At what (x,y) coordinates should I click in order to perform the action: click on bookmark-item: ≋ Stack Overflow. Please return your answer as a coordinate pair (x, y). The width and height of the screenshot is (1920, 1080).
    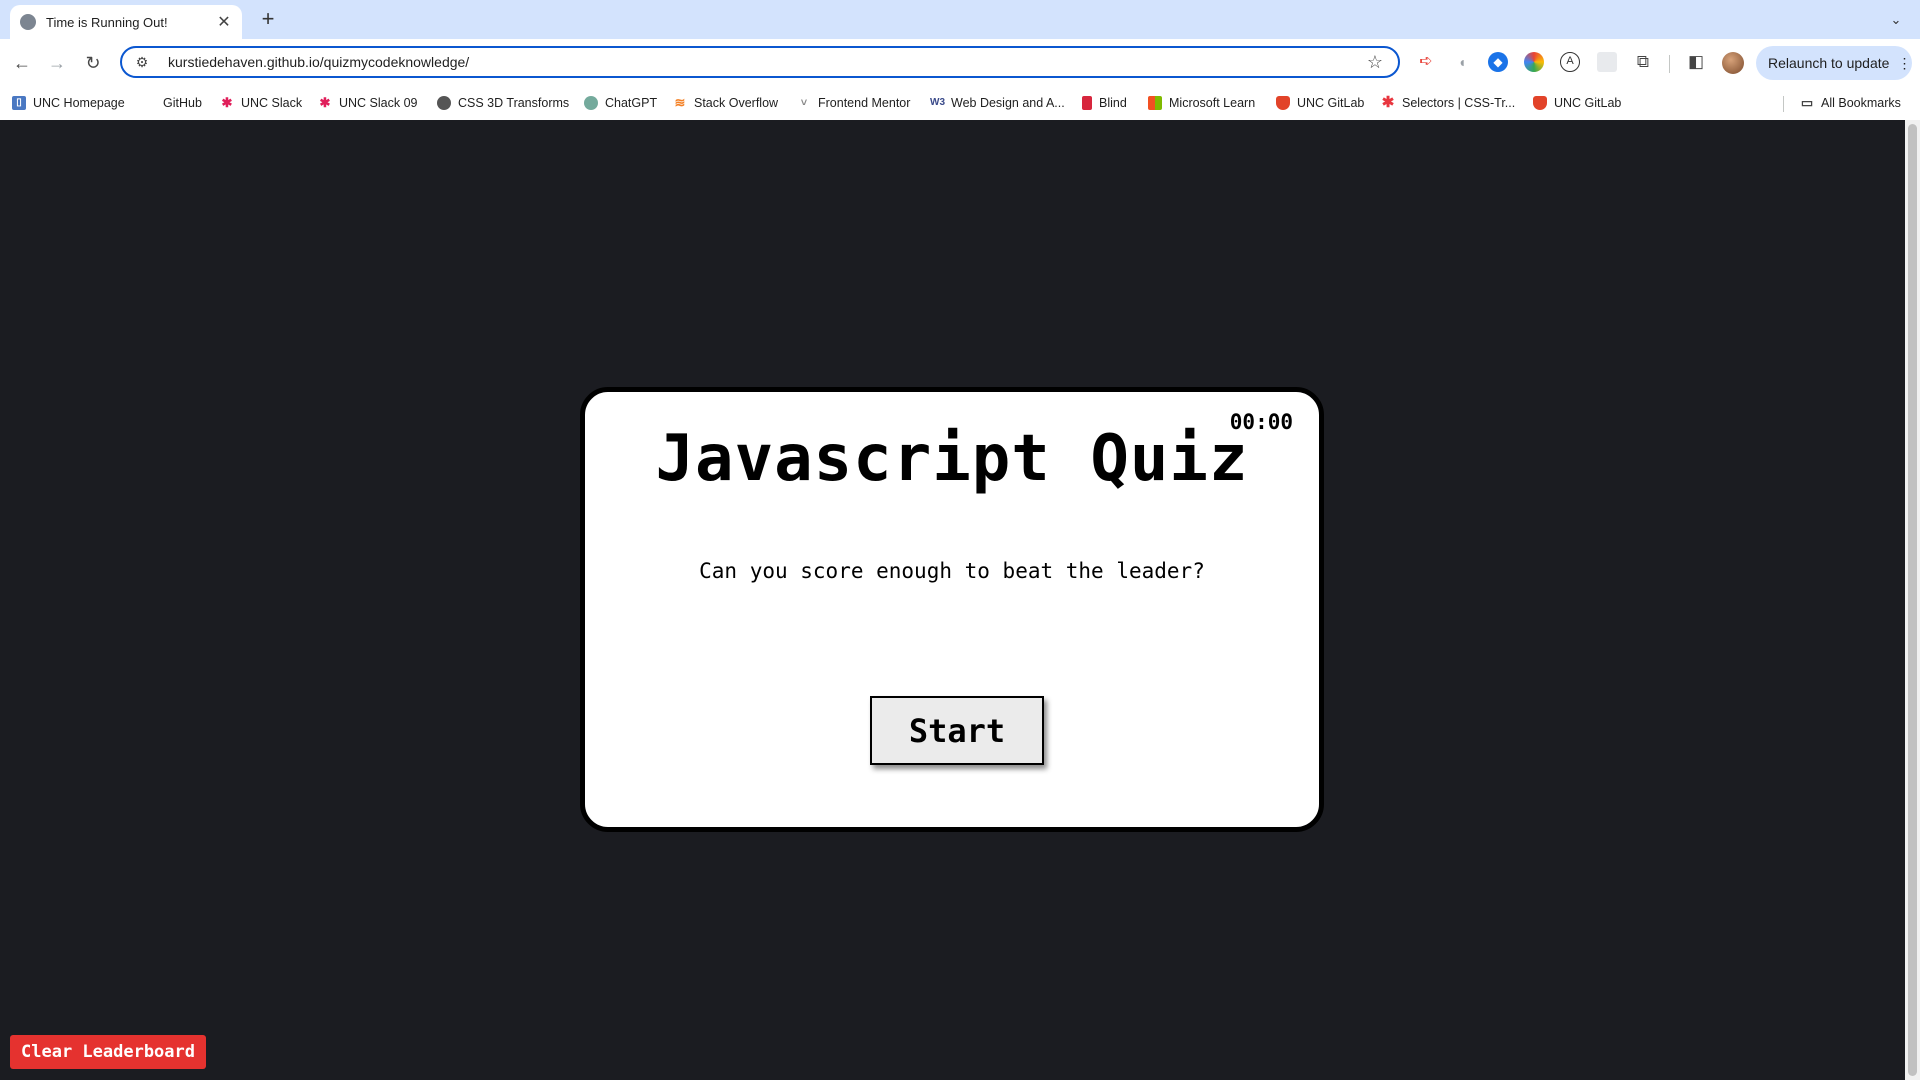
    Looking at the image, I should click on (725, 103).